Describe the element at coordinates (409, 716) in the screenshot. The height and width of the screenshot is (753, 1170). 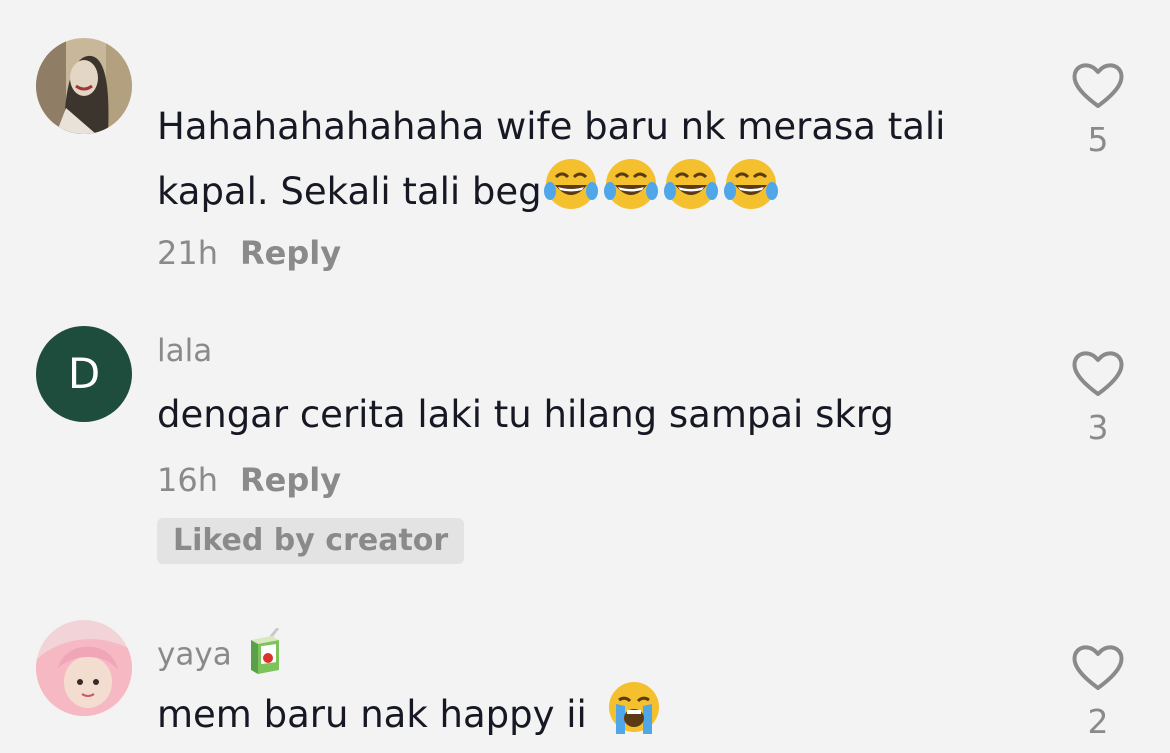
I see `comment-text: mem baru nak happy ii` at that location.